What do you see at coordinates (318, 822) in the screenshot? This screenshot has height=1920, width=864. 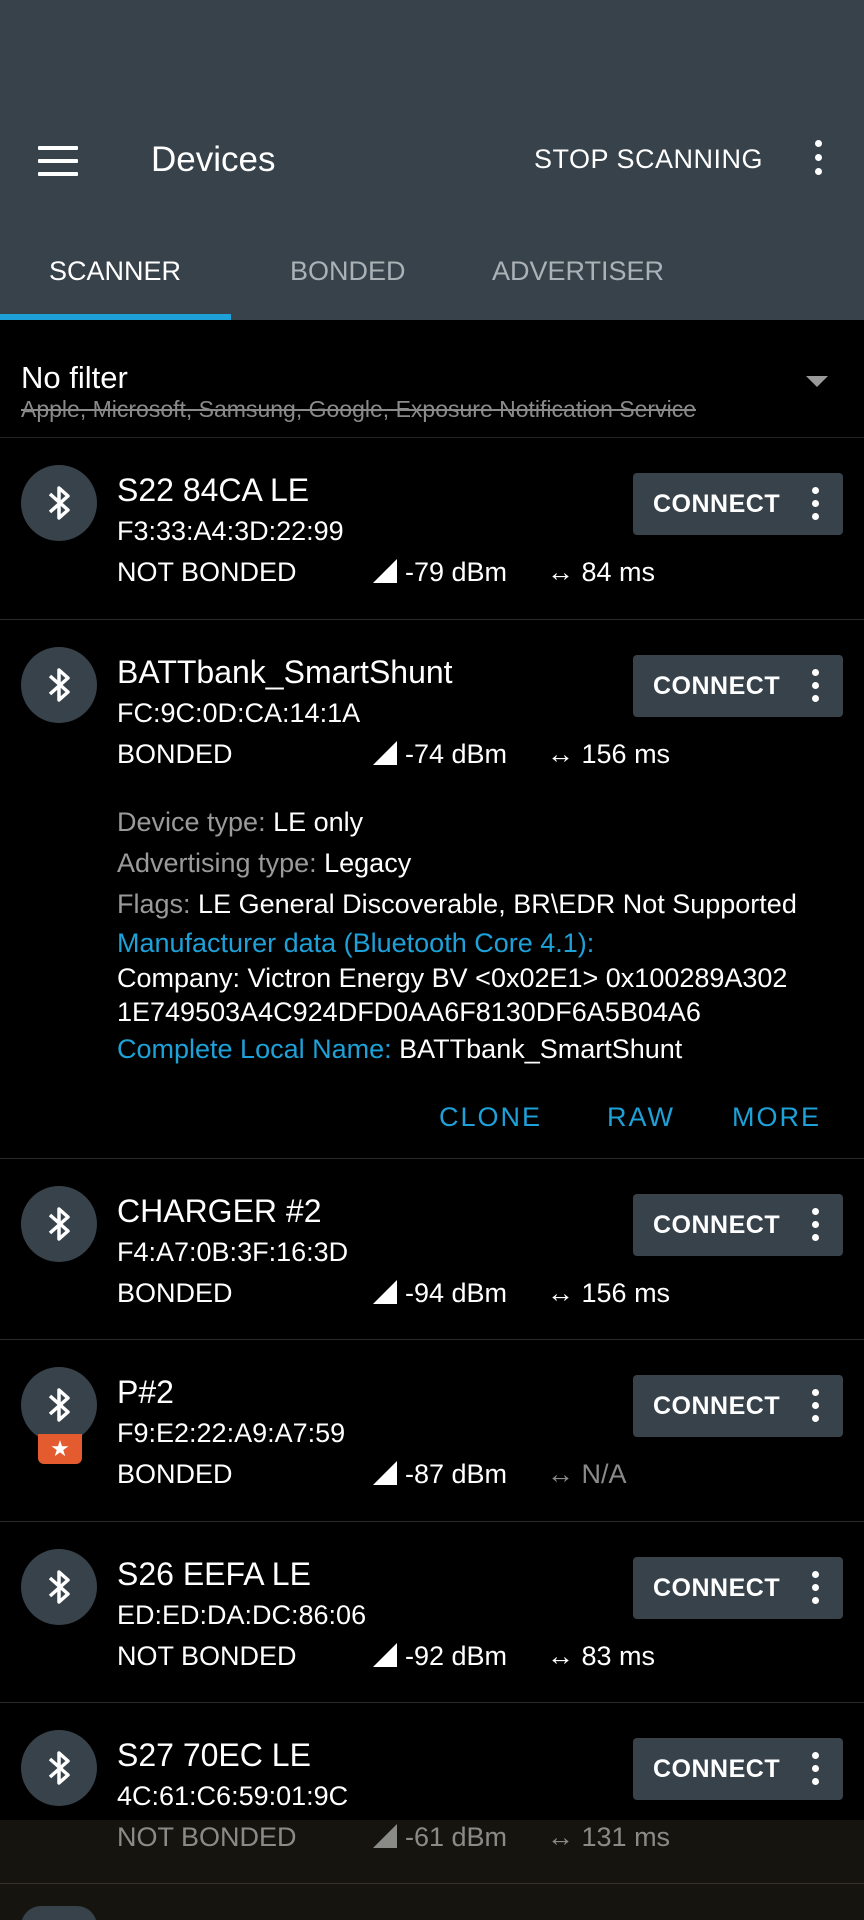 I see `device-type-value: LE only` at bounding box center [318, 822].